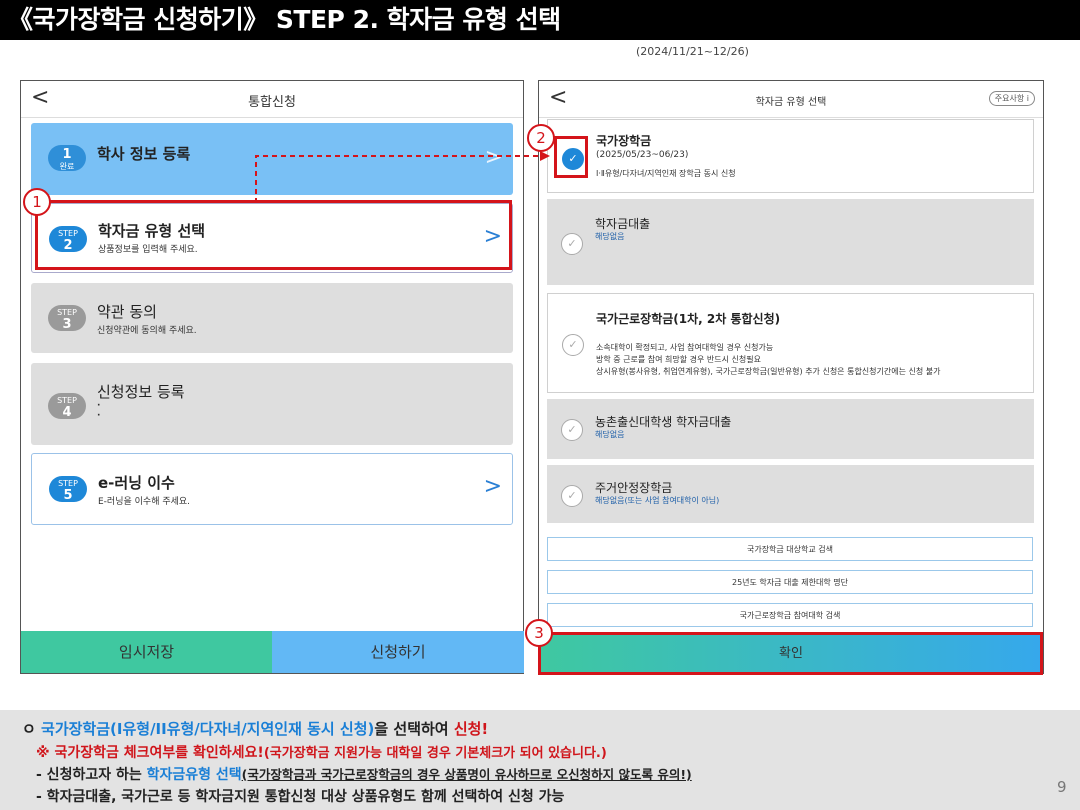 This screenshot has width=1080, height=810. Describe the element at coordinates (414, 729) in the screenshot. I see `text: 을 선택하여` at that location.